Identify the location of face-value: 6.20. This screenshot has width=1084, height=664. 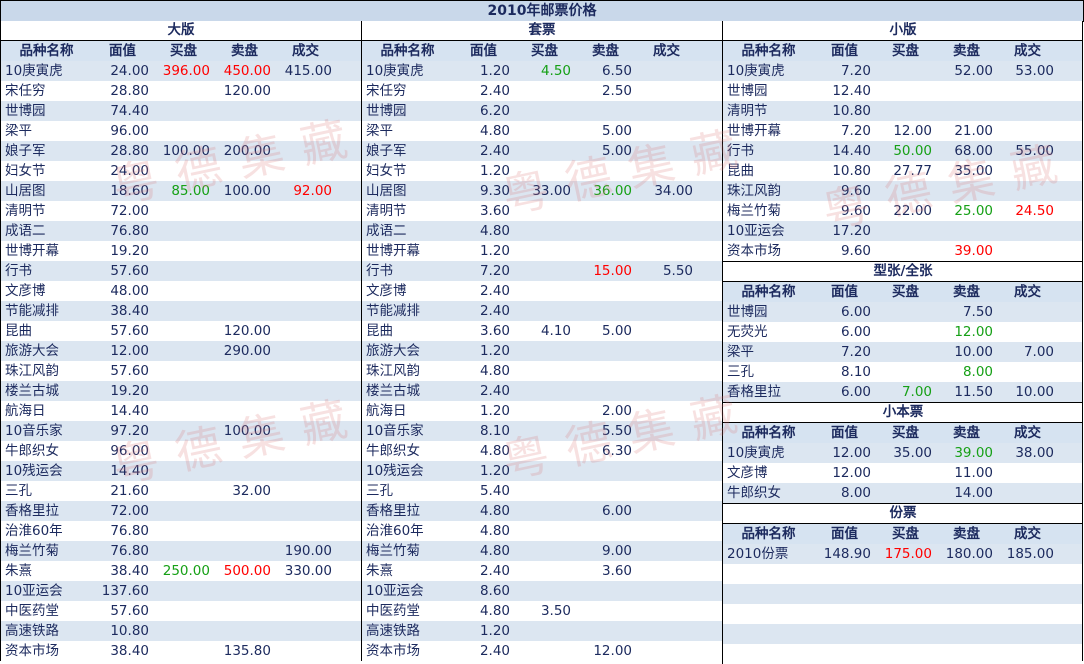
(494, 111).